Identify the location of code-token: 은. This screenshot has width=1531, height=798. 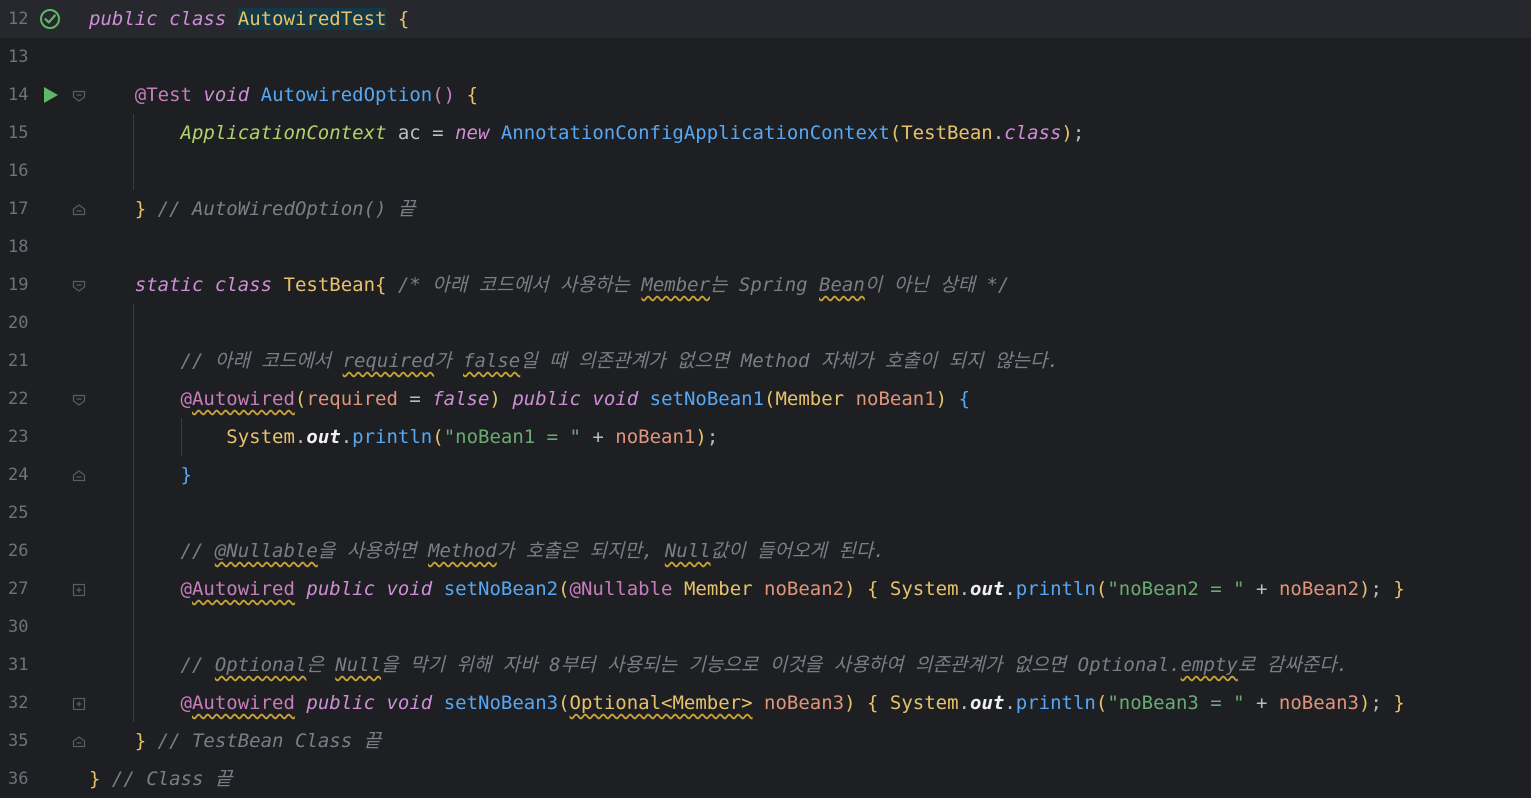
(321, 665).